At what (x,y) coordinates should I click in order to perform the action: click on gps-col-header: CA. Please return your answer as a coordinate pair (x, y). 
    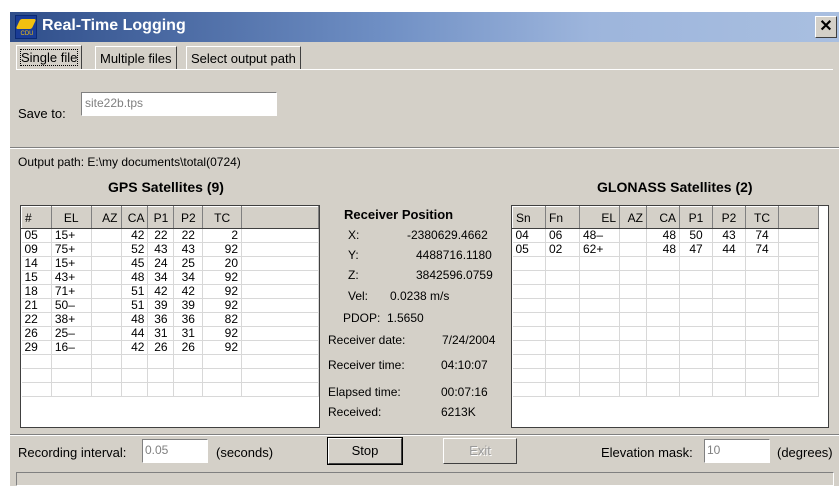
    Looking at the image, I should click on (134, 217).